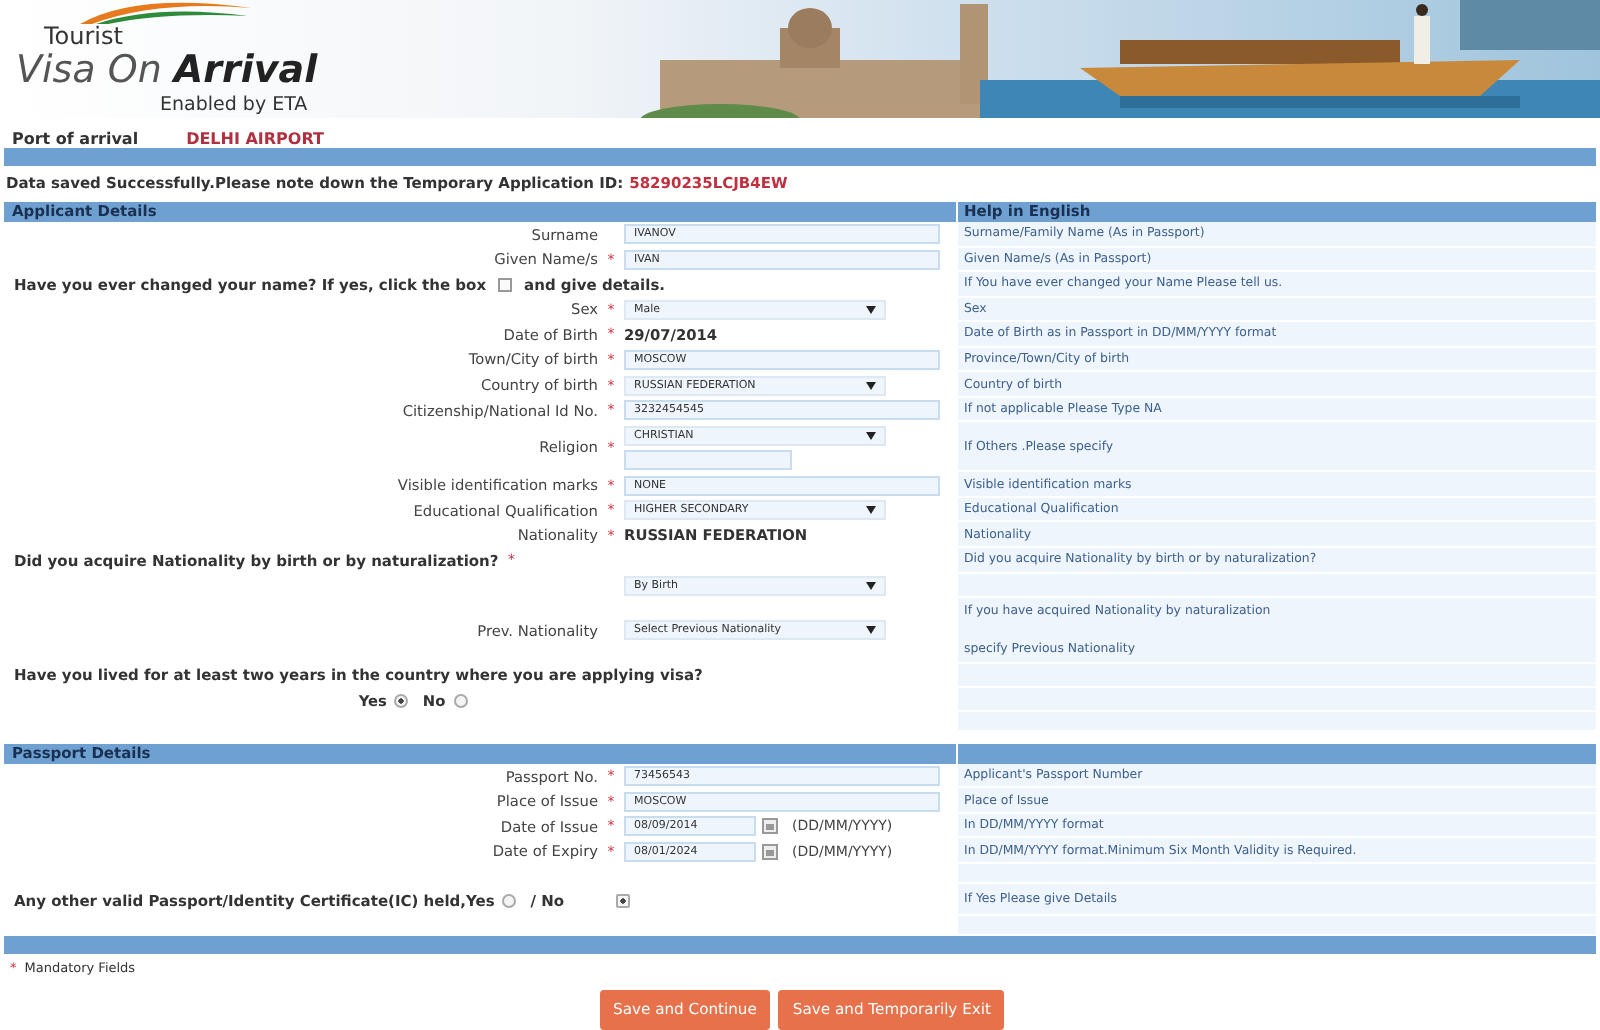 This screenshot has height=1030, width=1600. Describe the element at coordinates (235, 105) in the screenshot. I see `logo-tagline: Enabled by ETA` at that location.